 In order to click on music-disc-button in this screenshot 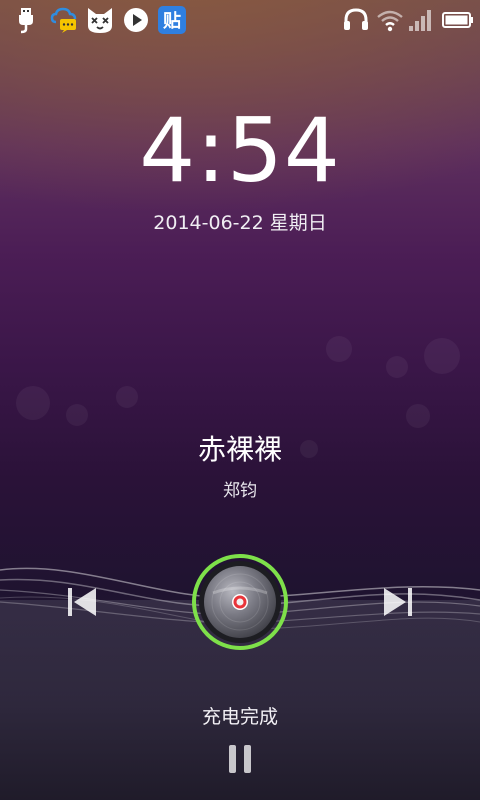, I will do `click(240, 602)`.